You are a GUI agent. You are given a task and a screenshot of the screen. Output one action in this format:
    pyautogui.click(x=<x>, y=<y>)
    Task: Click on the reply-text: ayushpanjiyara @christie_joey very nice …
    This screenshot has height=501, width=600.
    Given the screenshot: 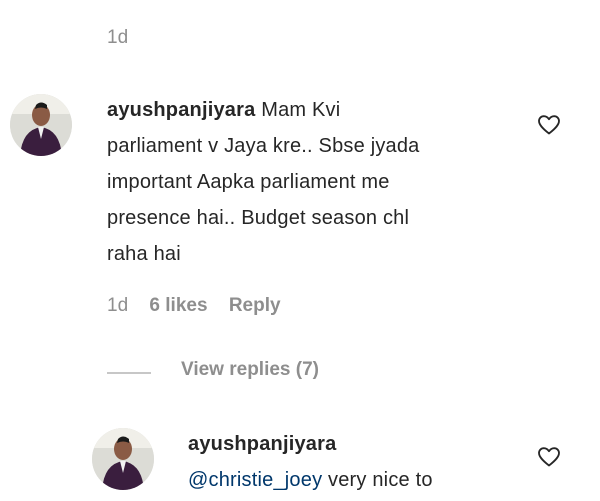 What is the action you would take?
    pyautogui.click(x=358, y=462)
    